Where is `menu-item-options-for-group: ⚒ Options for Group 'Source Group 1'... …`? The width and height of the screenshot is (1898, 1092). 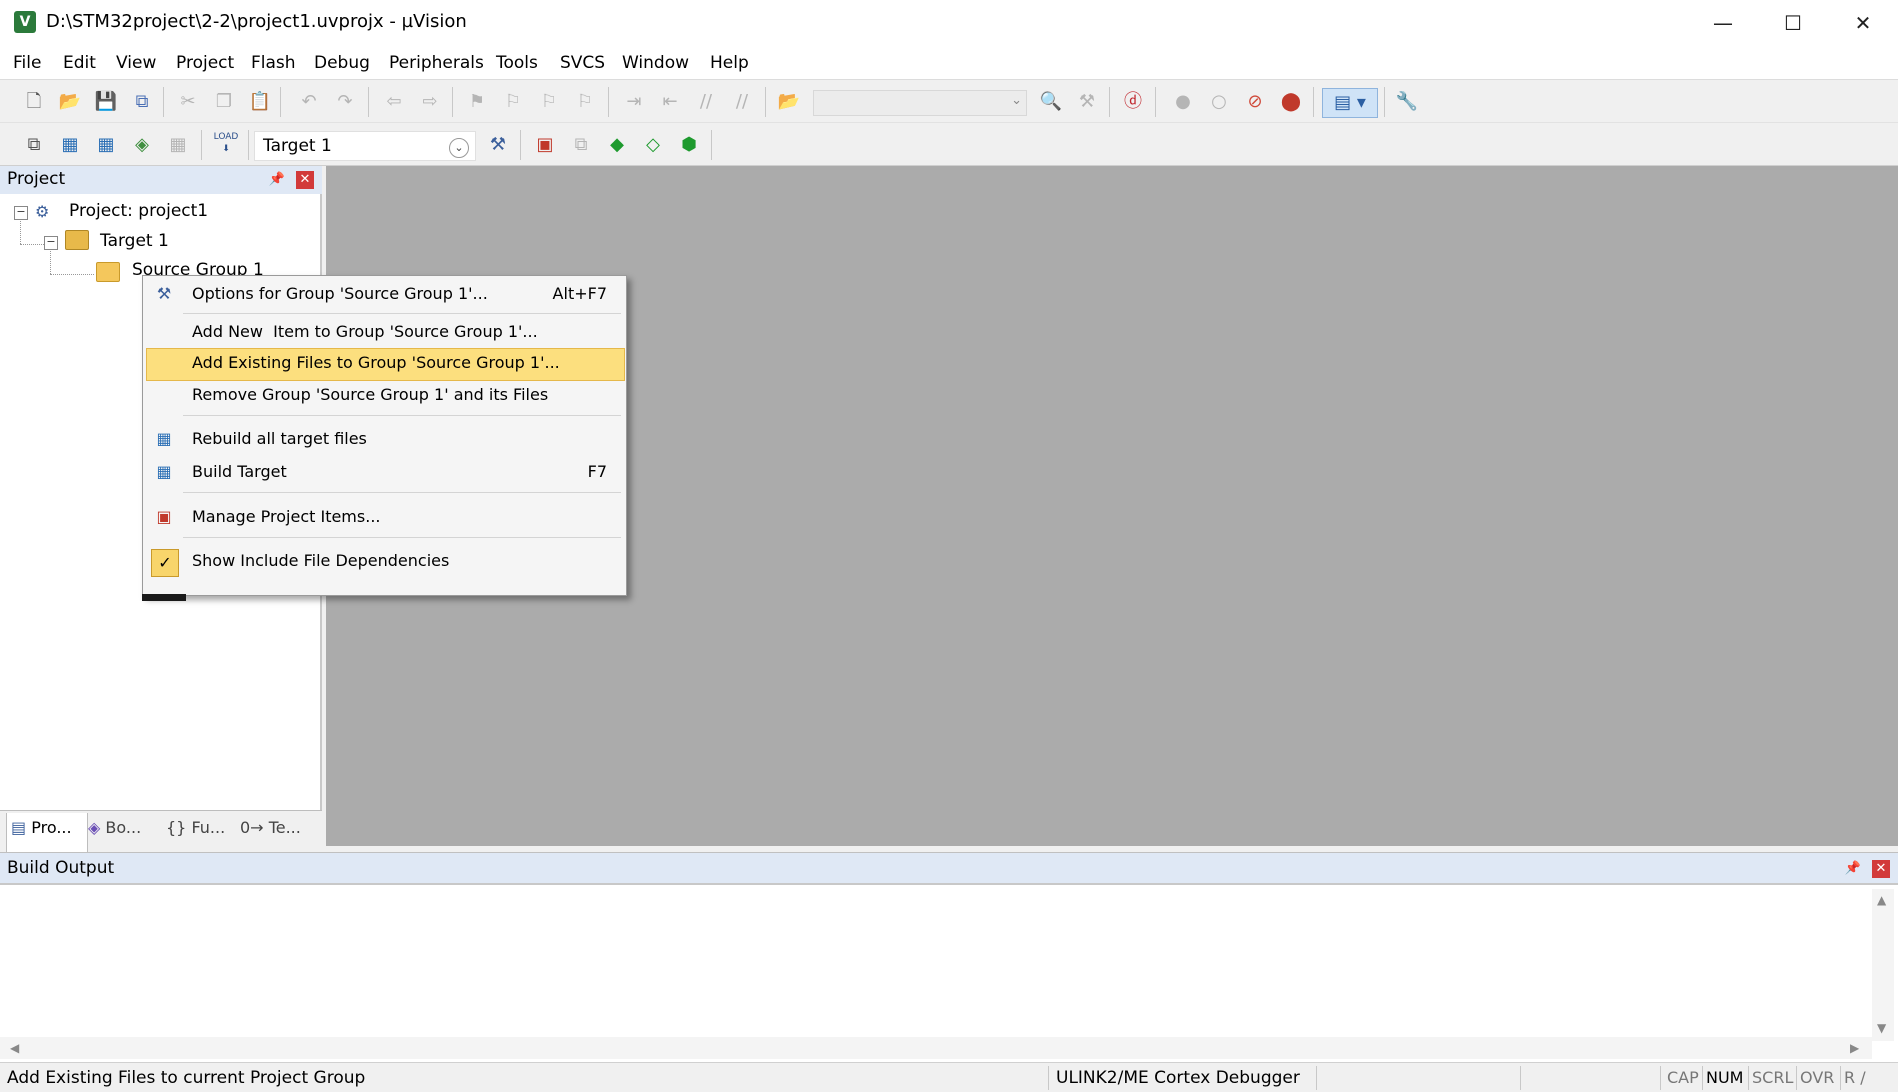 menu-item-options-for-group: ⚒ Options for Group 'Source Group 1'... … is located at coordinates (384, 294).